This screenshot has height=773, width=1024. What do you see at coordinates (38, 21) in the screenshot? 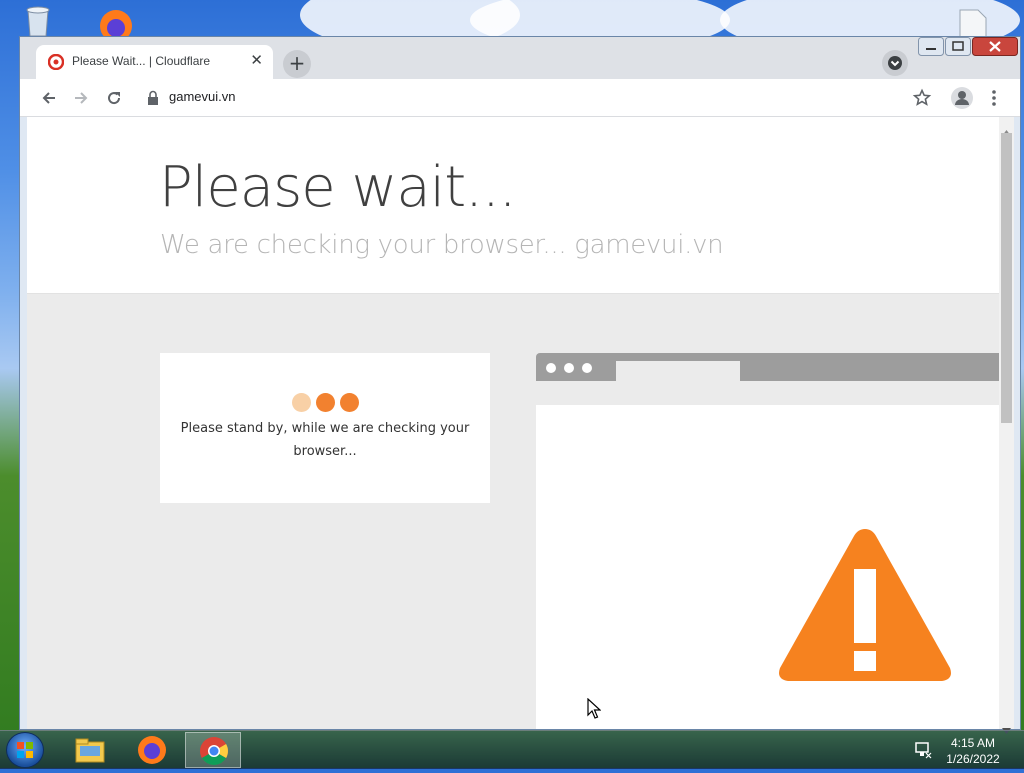
I see `recycle-bin-icon` at bounding box center [38, 21].